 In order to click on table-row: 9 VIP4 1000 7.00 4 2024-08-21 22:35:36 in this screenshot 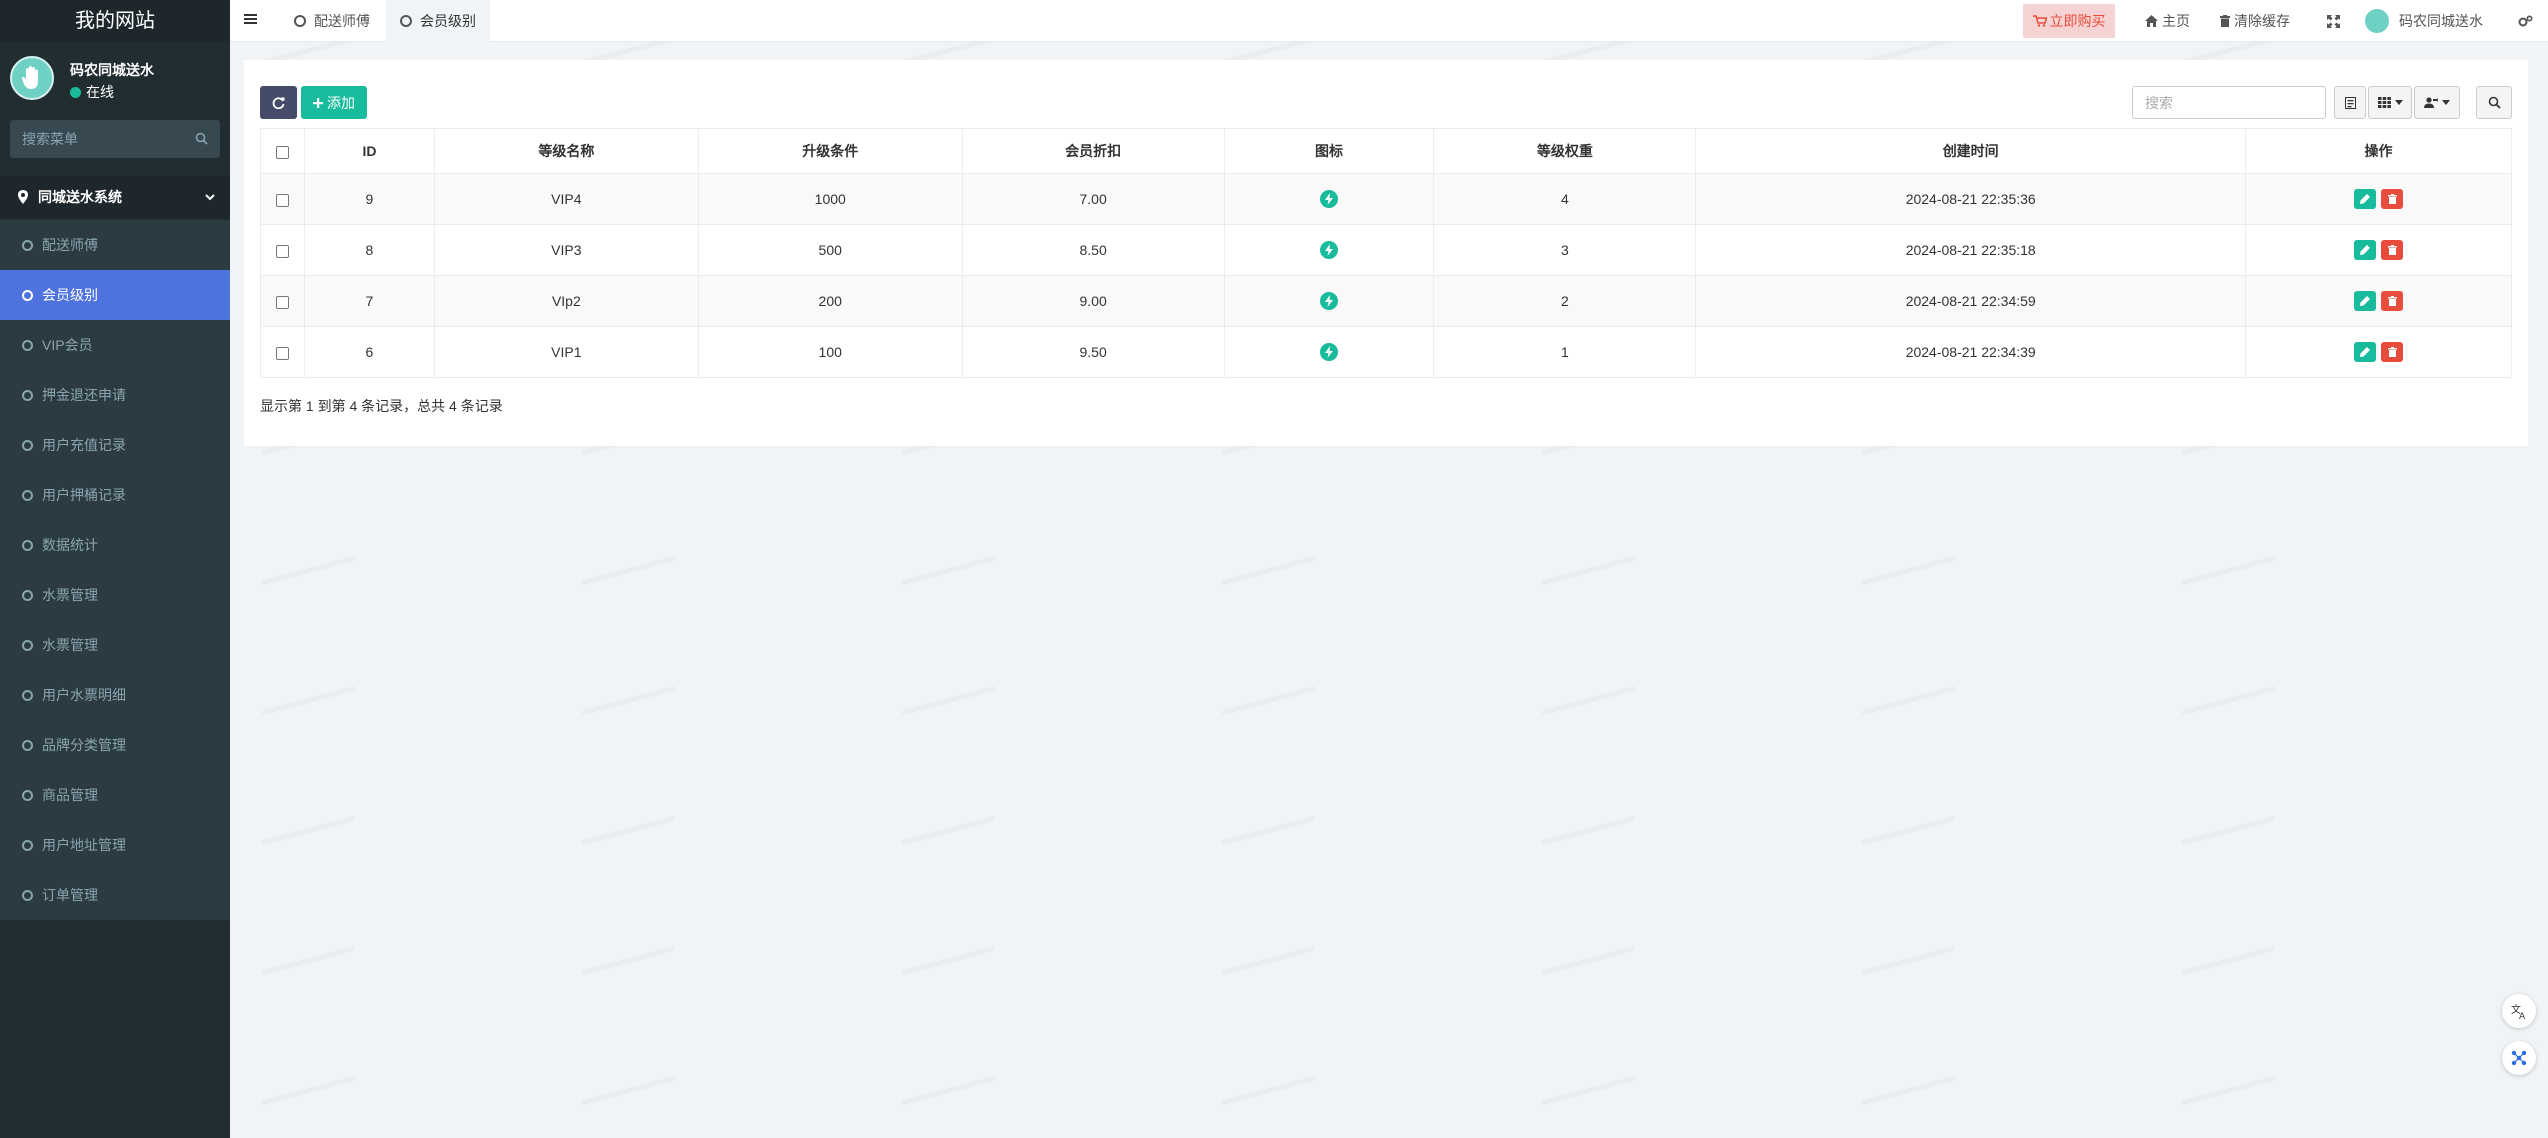, I will do `click(1386, 199)`.